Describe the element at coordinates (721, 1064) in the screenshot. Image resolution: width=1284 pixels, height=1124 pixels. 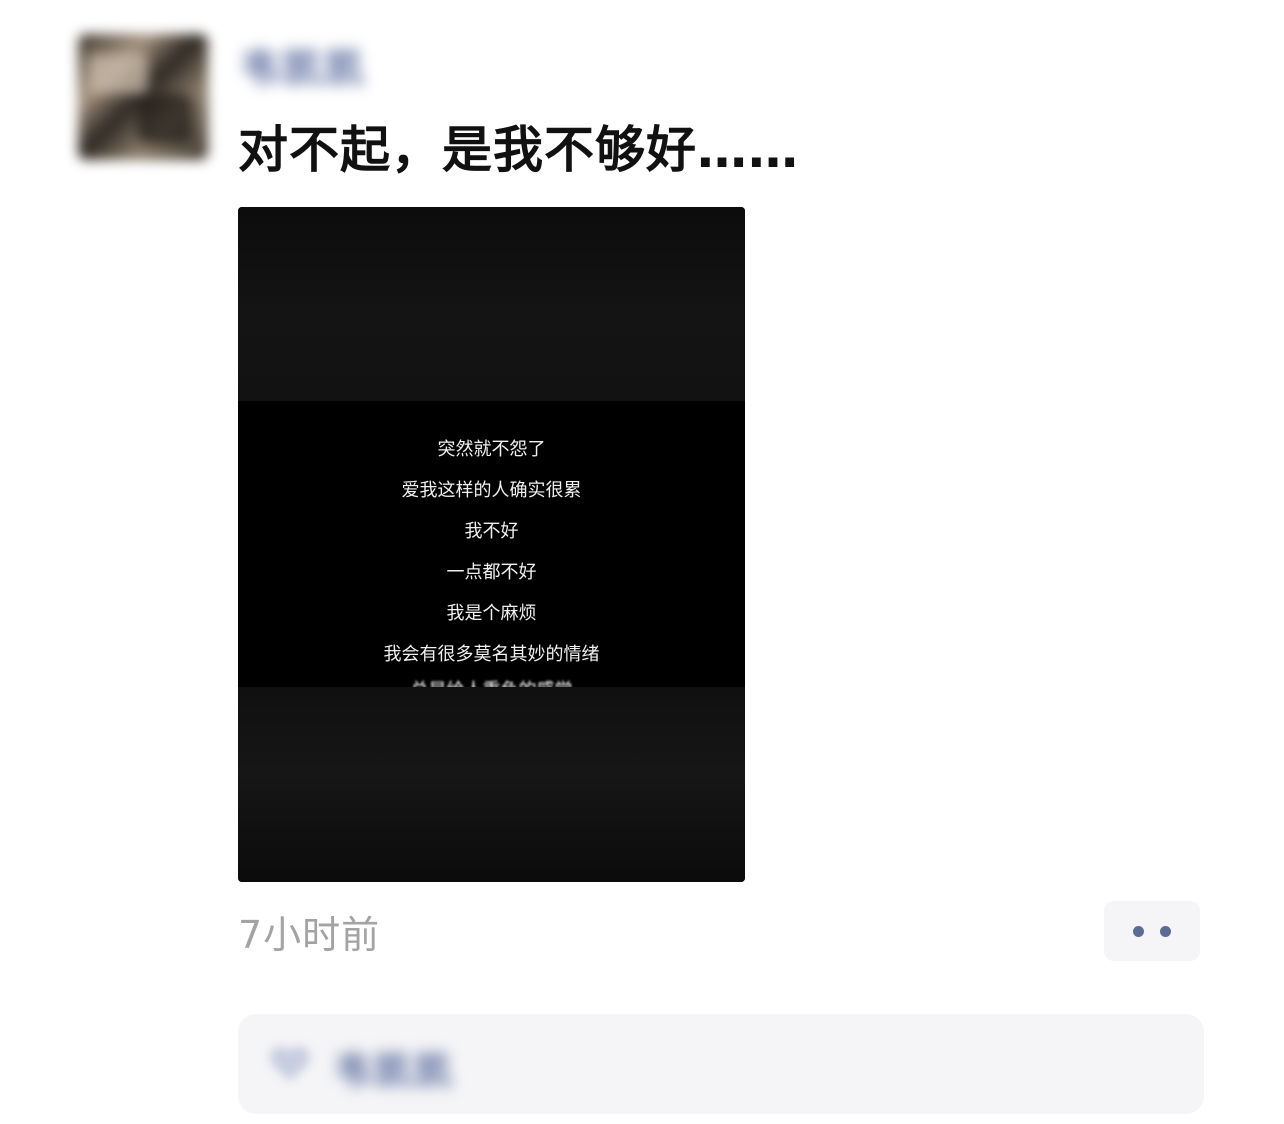
I see `likes-panel: 韦凯凯` at that location.